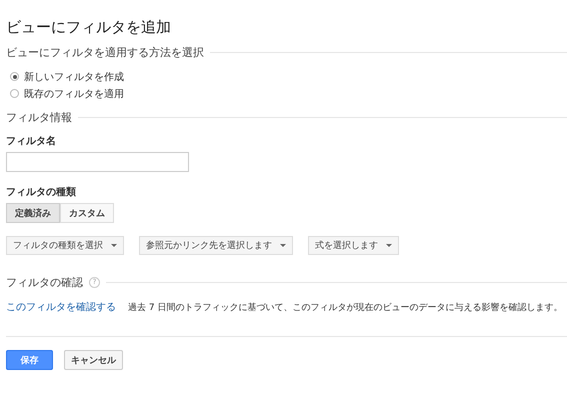 The width and height of the screenshot is (567, 403). What do you see at coordinates (93, 360) in the screenshot?
I see `cancel-button: キャンセル` at bounding box center [93, 360].